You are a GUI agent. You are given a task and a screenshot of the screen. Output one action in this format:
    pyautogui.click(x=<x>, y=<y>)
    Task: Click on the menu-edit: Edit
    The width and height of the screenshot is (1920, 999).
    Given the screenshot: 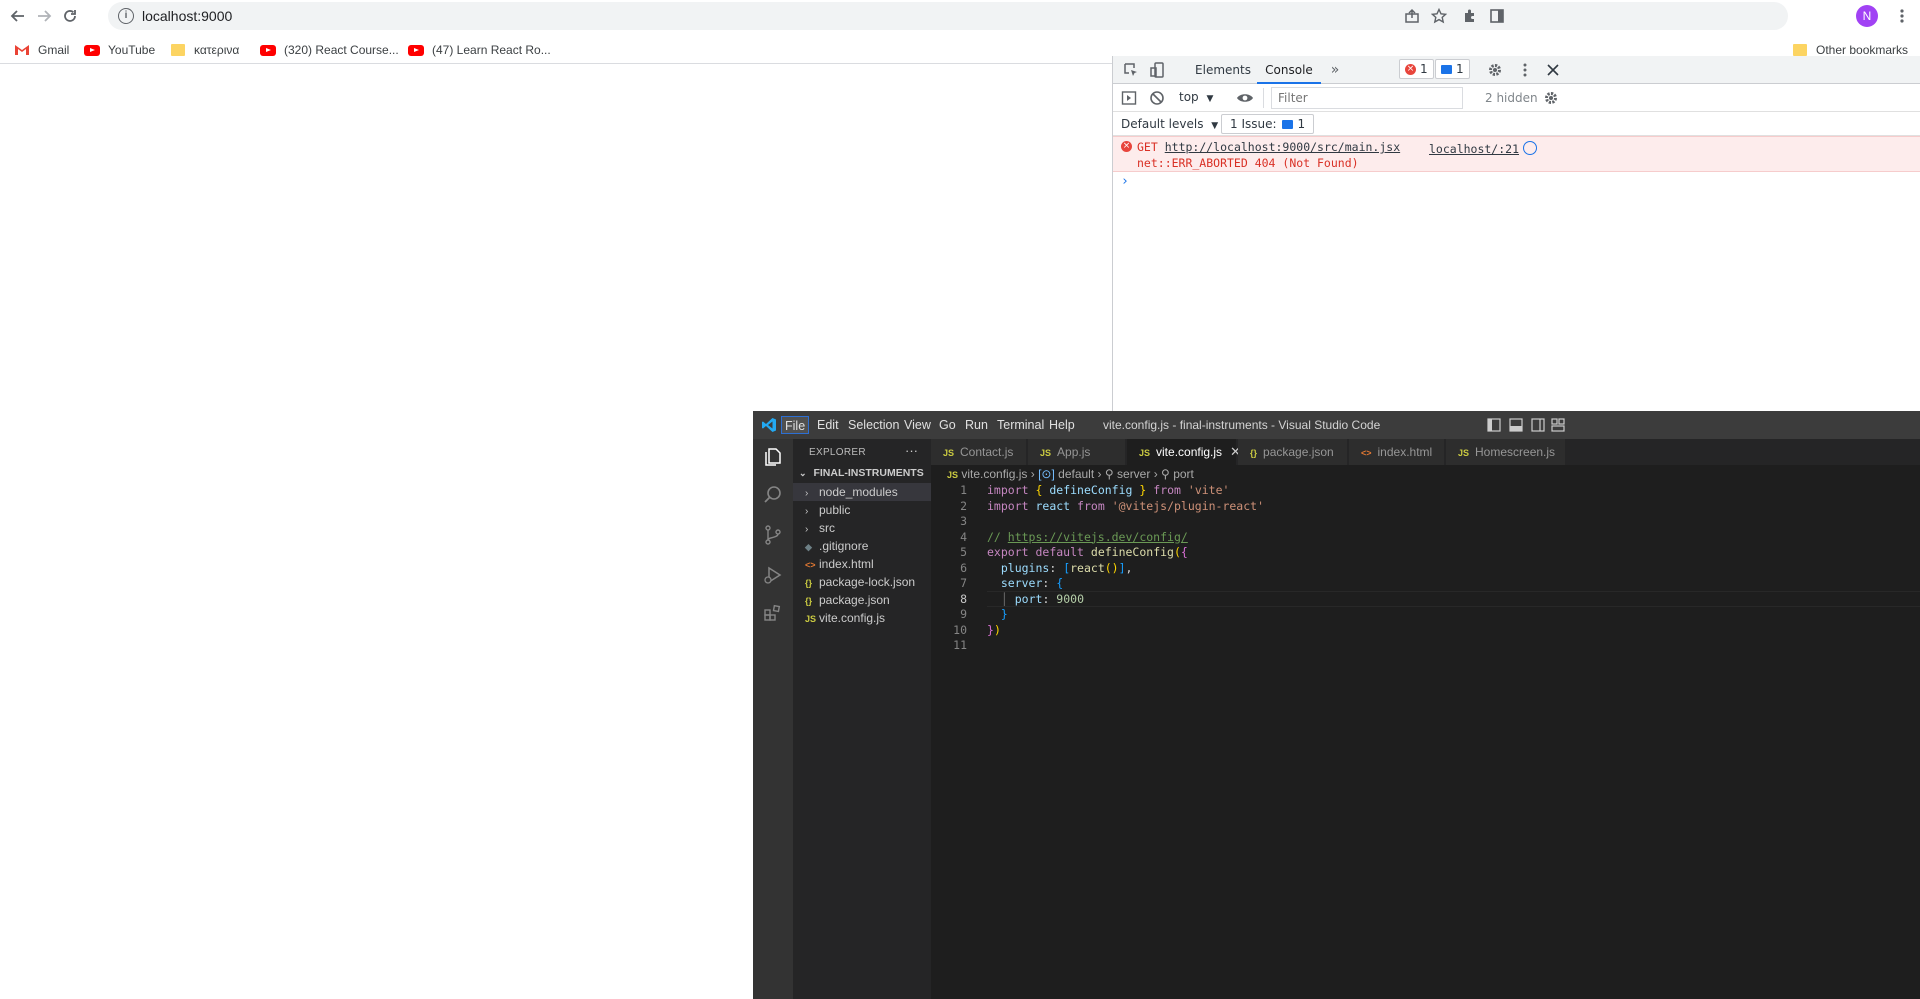 What is the action you would take?
    pyautogui.click(x=828, y=425)
    